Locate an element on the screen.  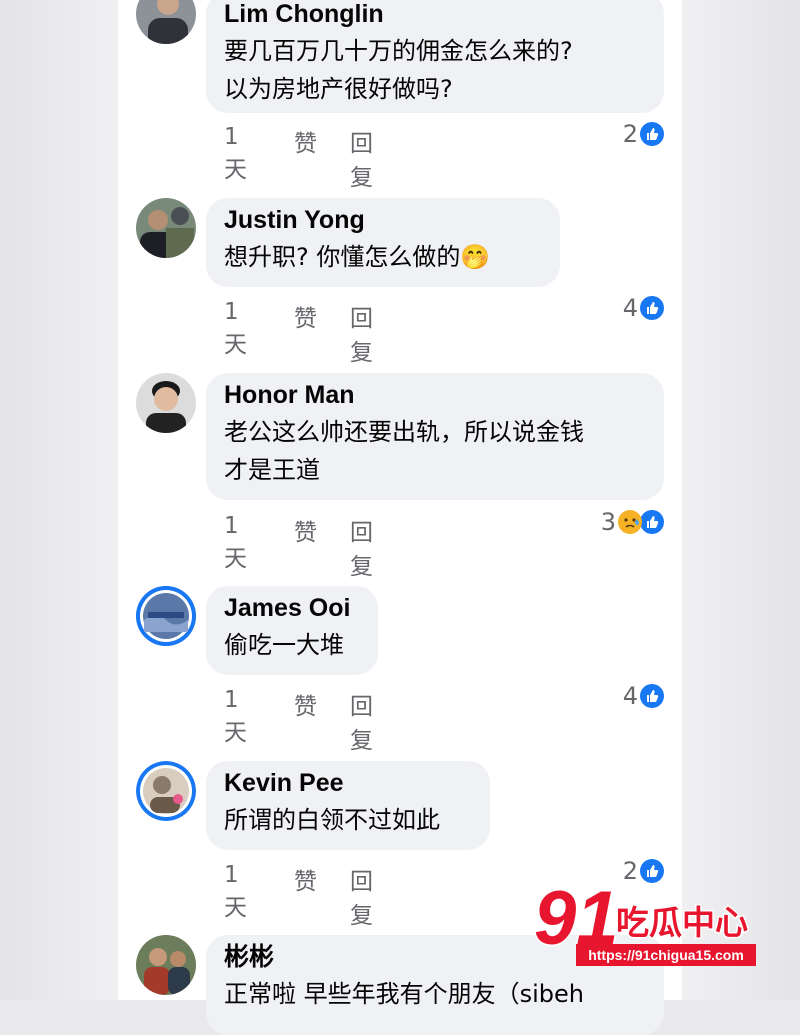
reaction-summary: 2 is located at coordinates (643, 134).